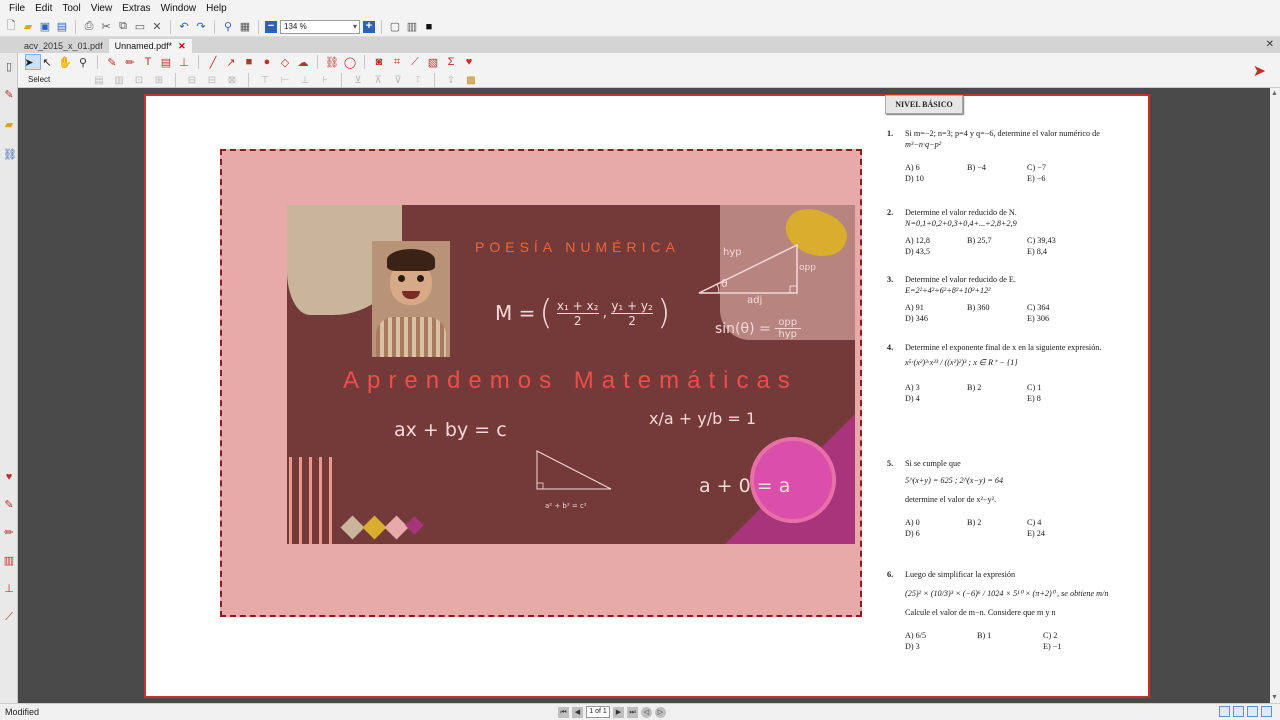 The image size is (1280, 720). Describe the element at coordinates (398, 80) in the screenshot. I see `rotate-right-icon: ⊽` at that location.